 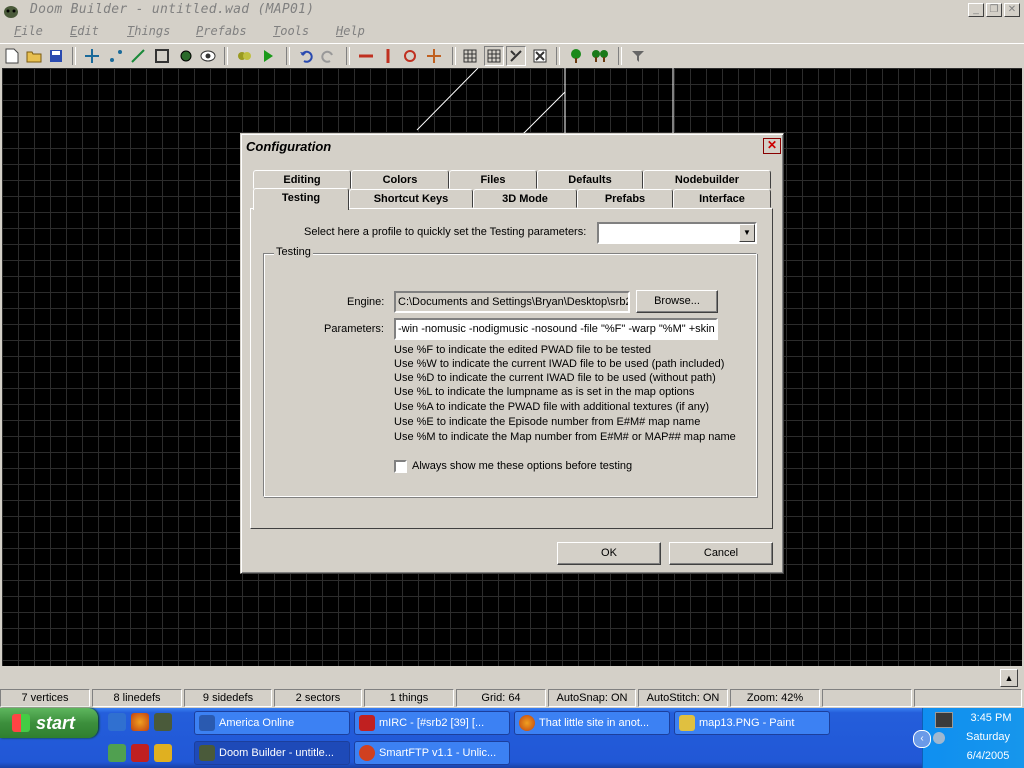 What do you see at coordinates (493, 179) in the screenshot?
I see `tab-files: Files` at bounding box center [493, 179].